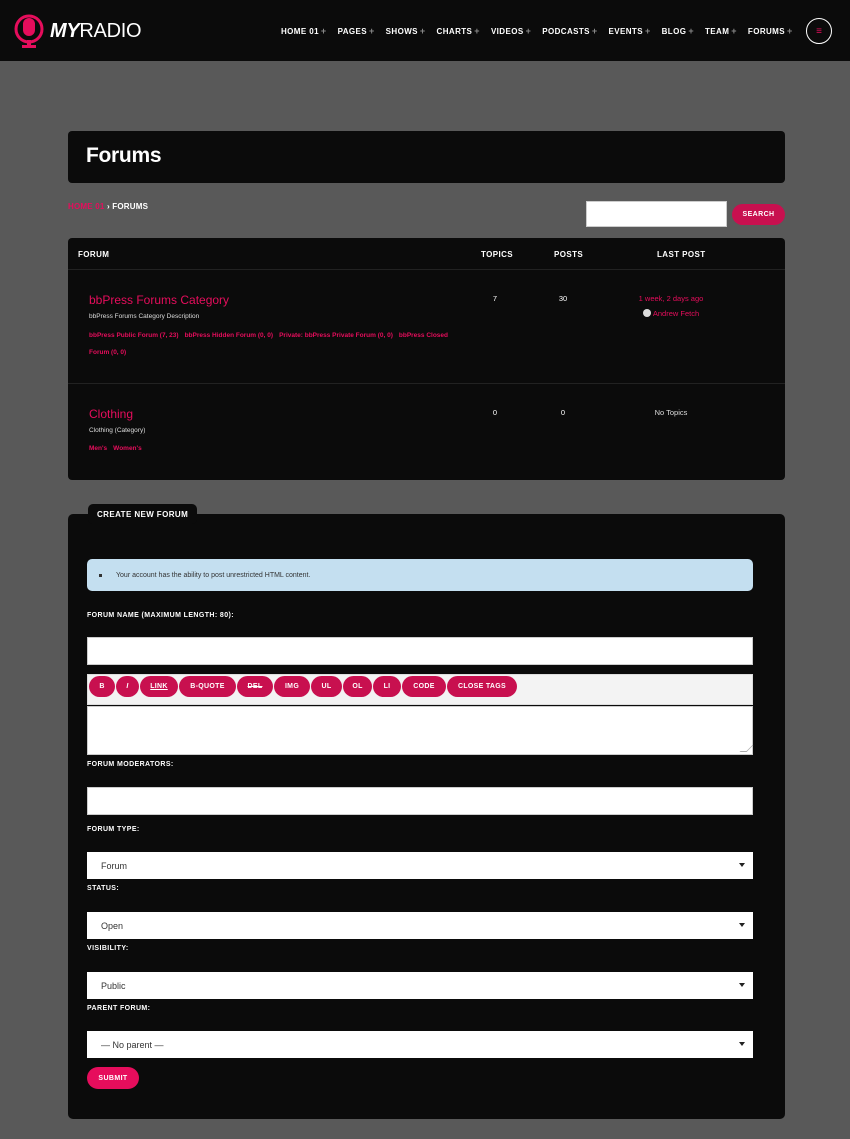  Describe the element at coordinates (143, 514) in the screenshot. I see `form-legend: CREATE NEW FORUM` at that location.